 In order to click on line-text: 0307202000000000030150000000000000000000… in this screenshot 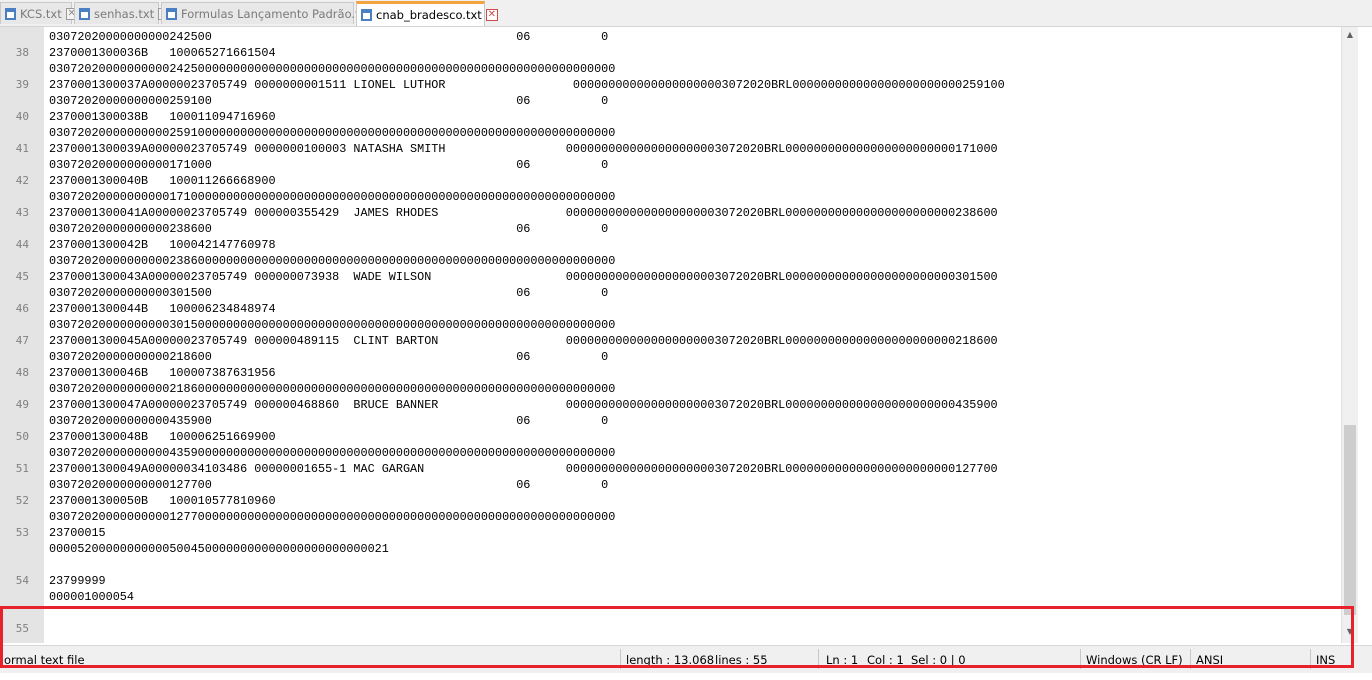, I will do `click(332, 325)`.